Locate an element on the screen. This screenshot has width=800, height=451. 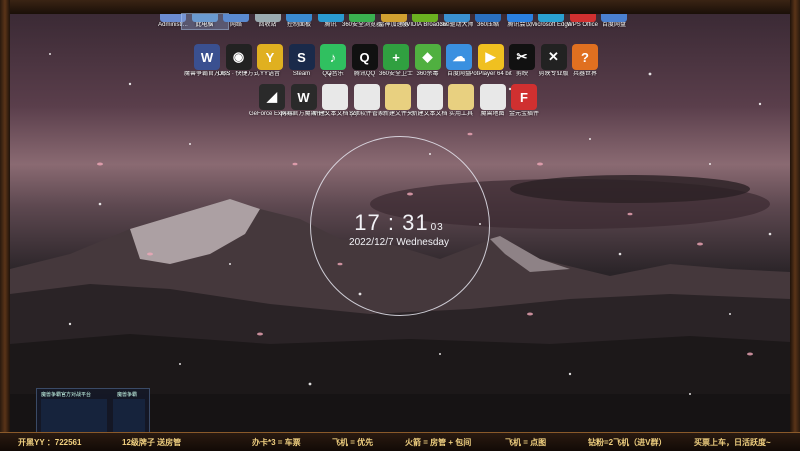
desktop-icon: ? 兵器世界 is located at coordinates (585, 61).